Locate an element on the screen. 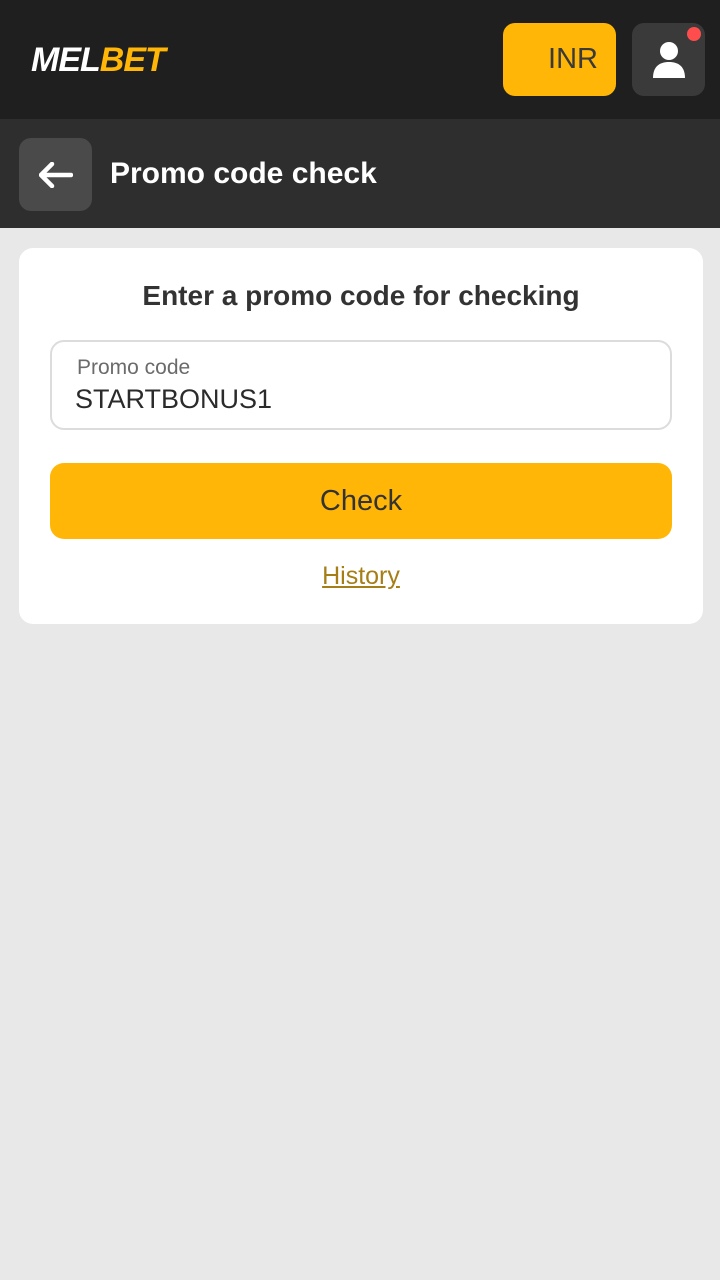 Image resolution: width=720 pixels, height=1280 pixels. promo-code-label: Promo code is located at coordinates (134, 367).